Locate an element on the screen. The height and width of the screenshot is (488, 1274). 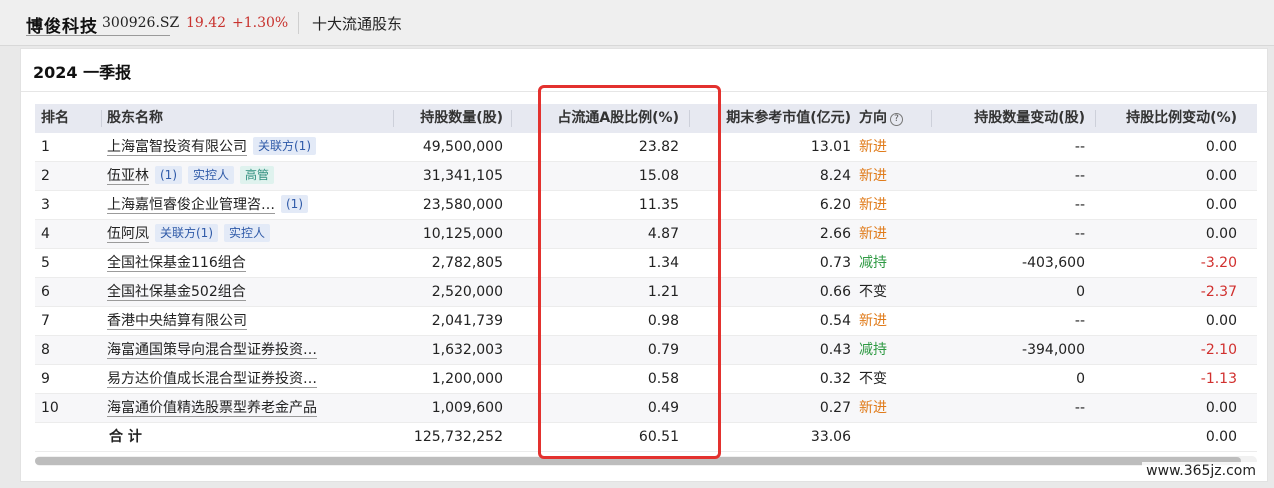
total-ratio-change: 0.00 is located at coordinates (1221, 437).